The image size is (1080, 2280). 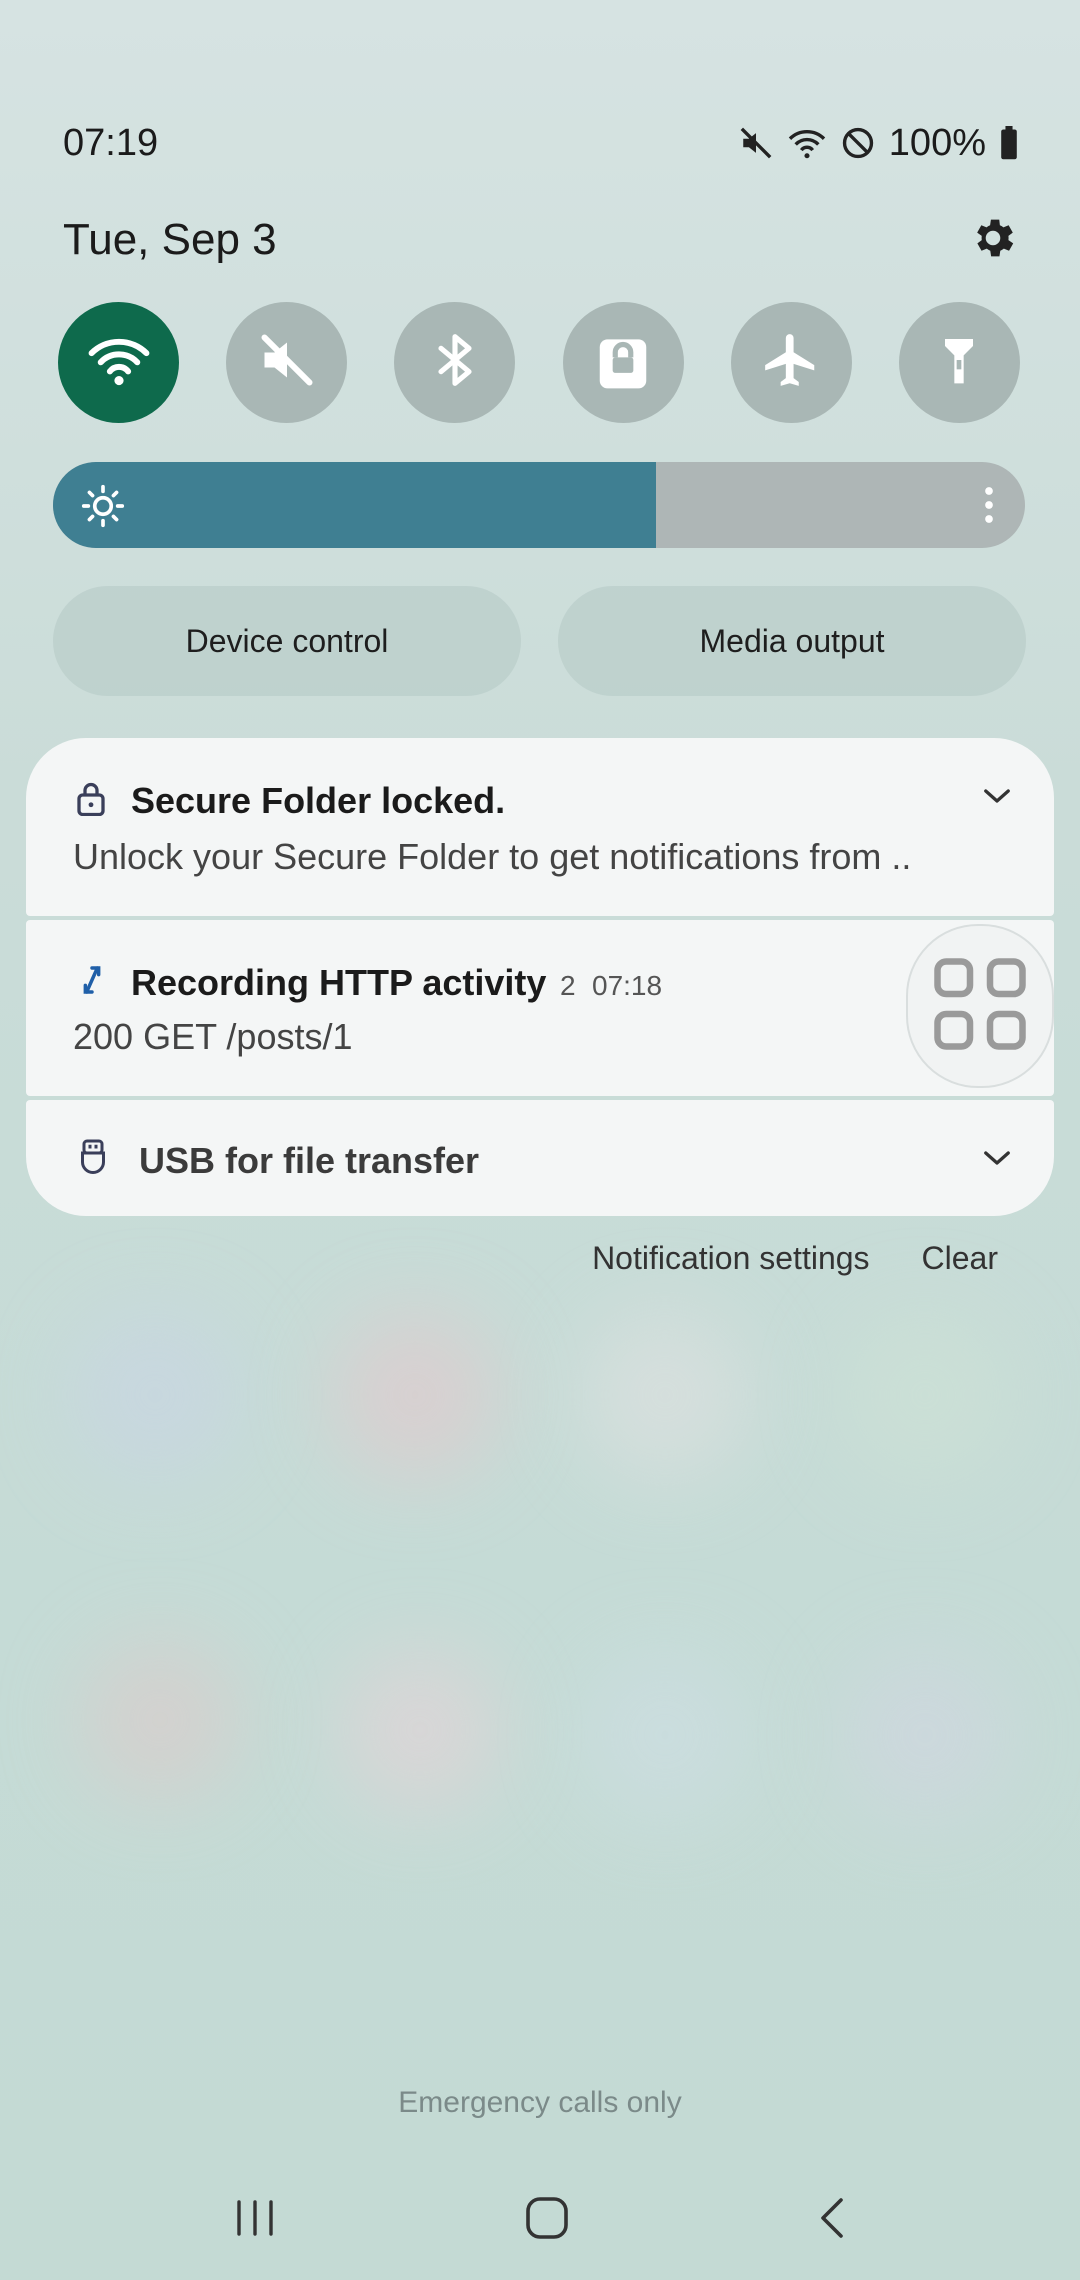 I want to click on status-time: 07:19, so click(x=111, y=142).